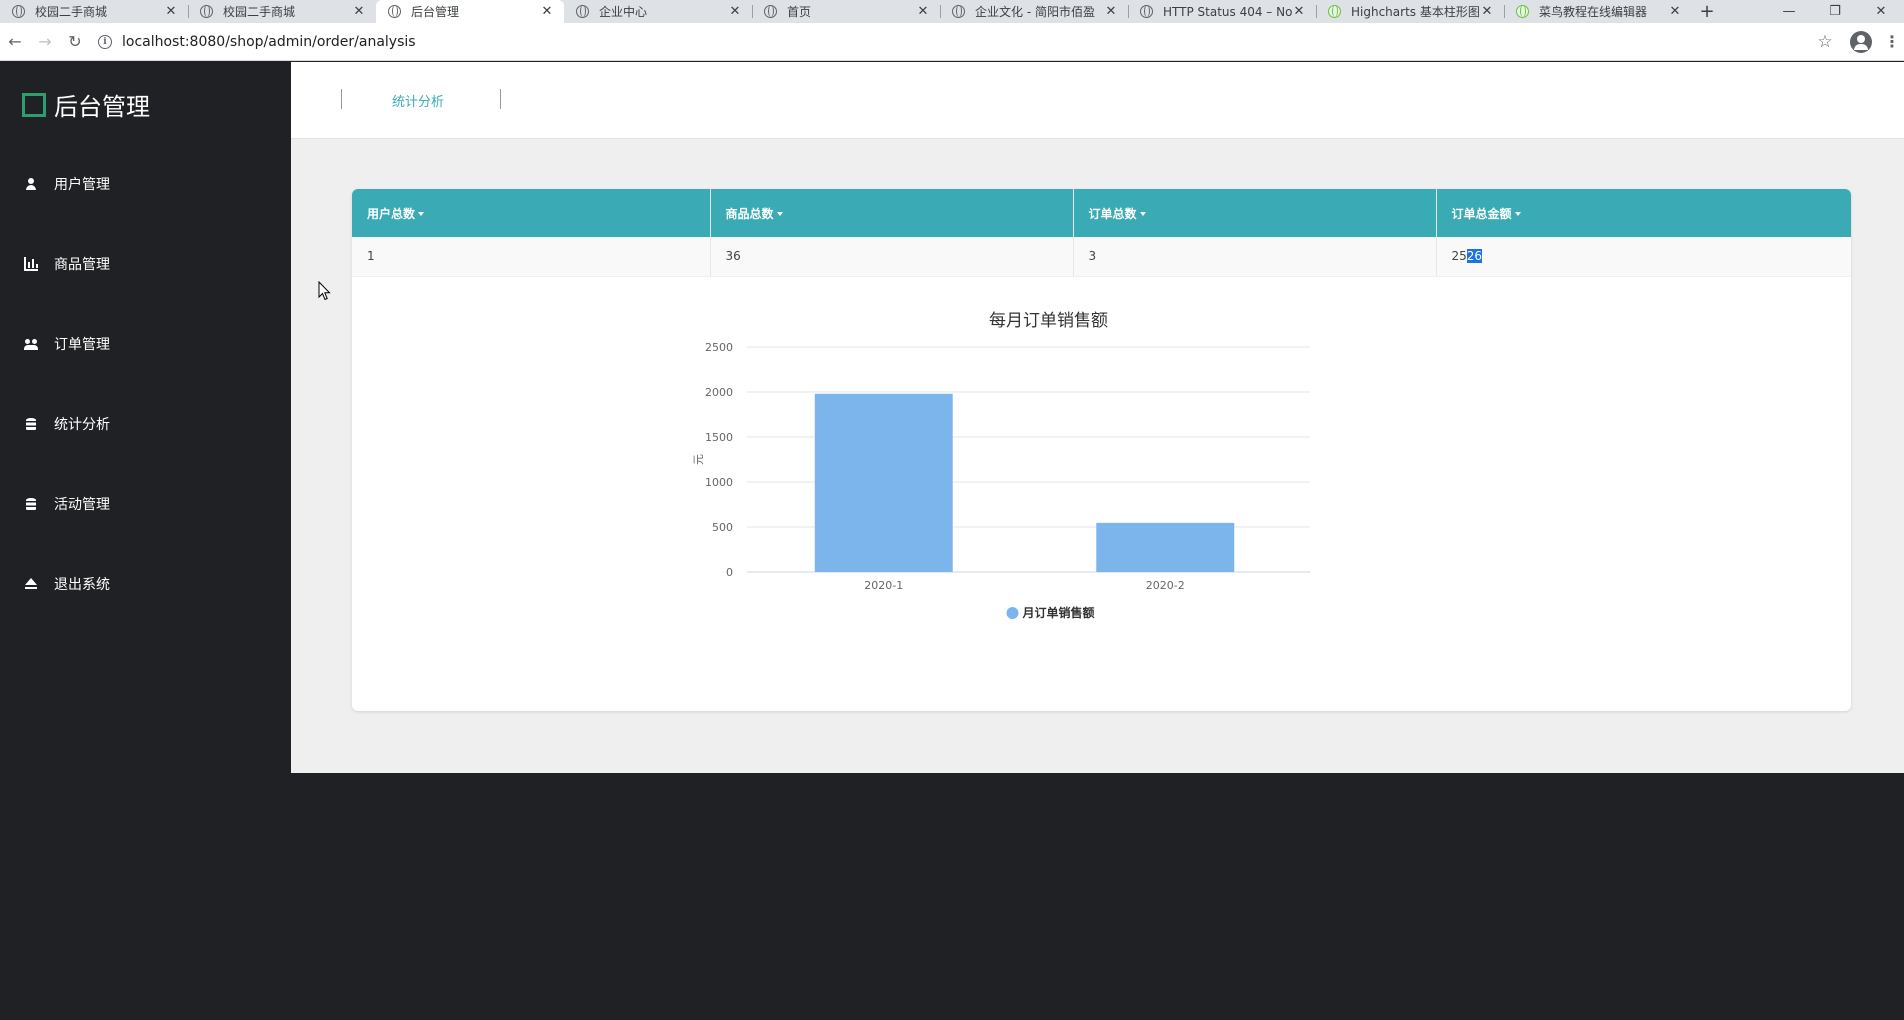  Describe the element at coordinates (470, 11) in the screenshot. I see `browser-tab-active: 后台管理 ✕` at that location.